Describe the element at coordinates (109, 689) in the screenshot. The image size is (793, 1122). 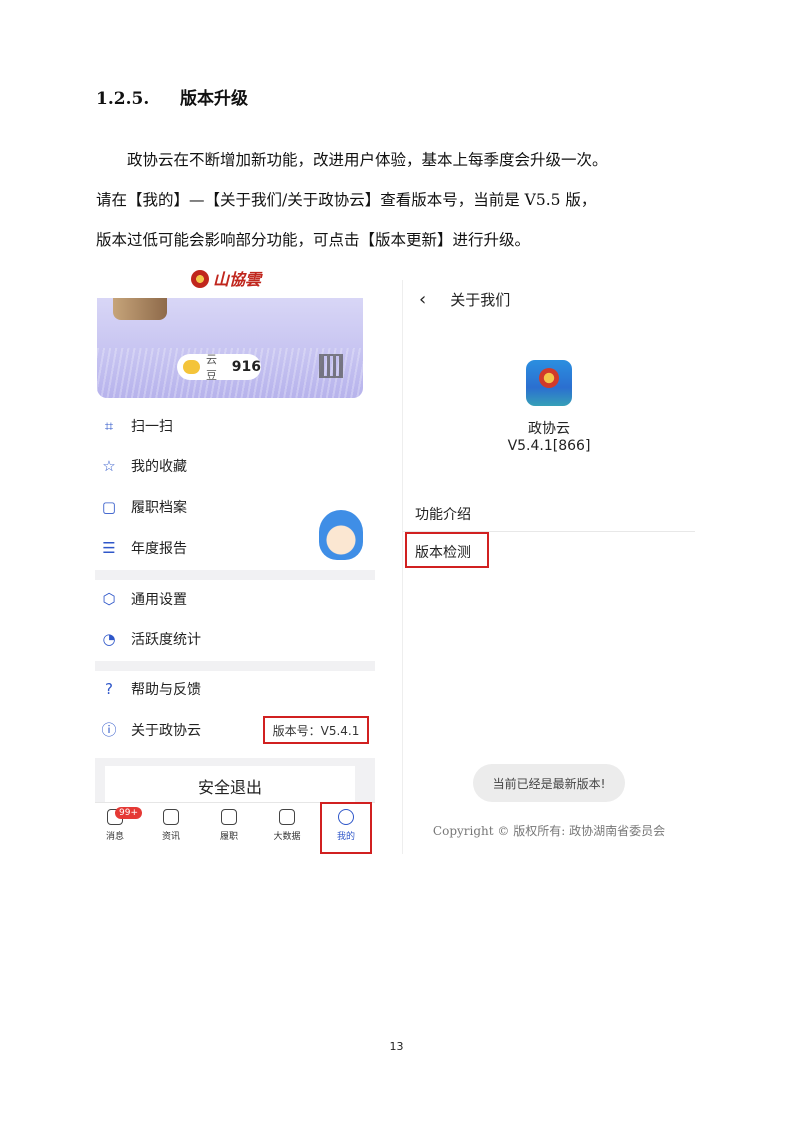
I see `help-icon: ?` at that location.